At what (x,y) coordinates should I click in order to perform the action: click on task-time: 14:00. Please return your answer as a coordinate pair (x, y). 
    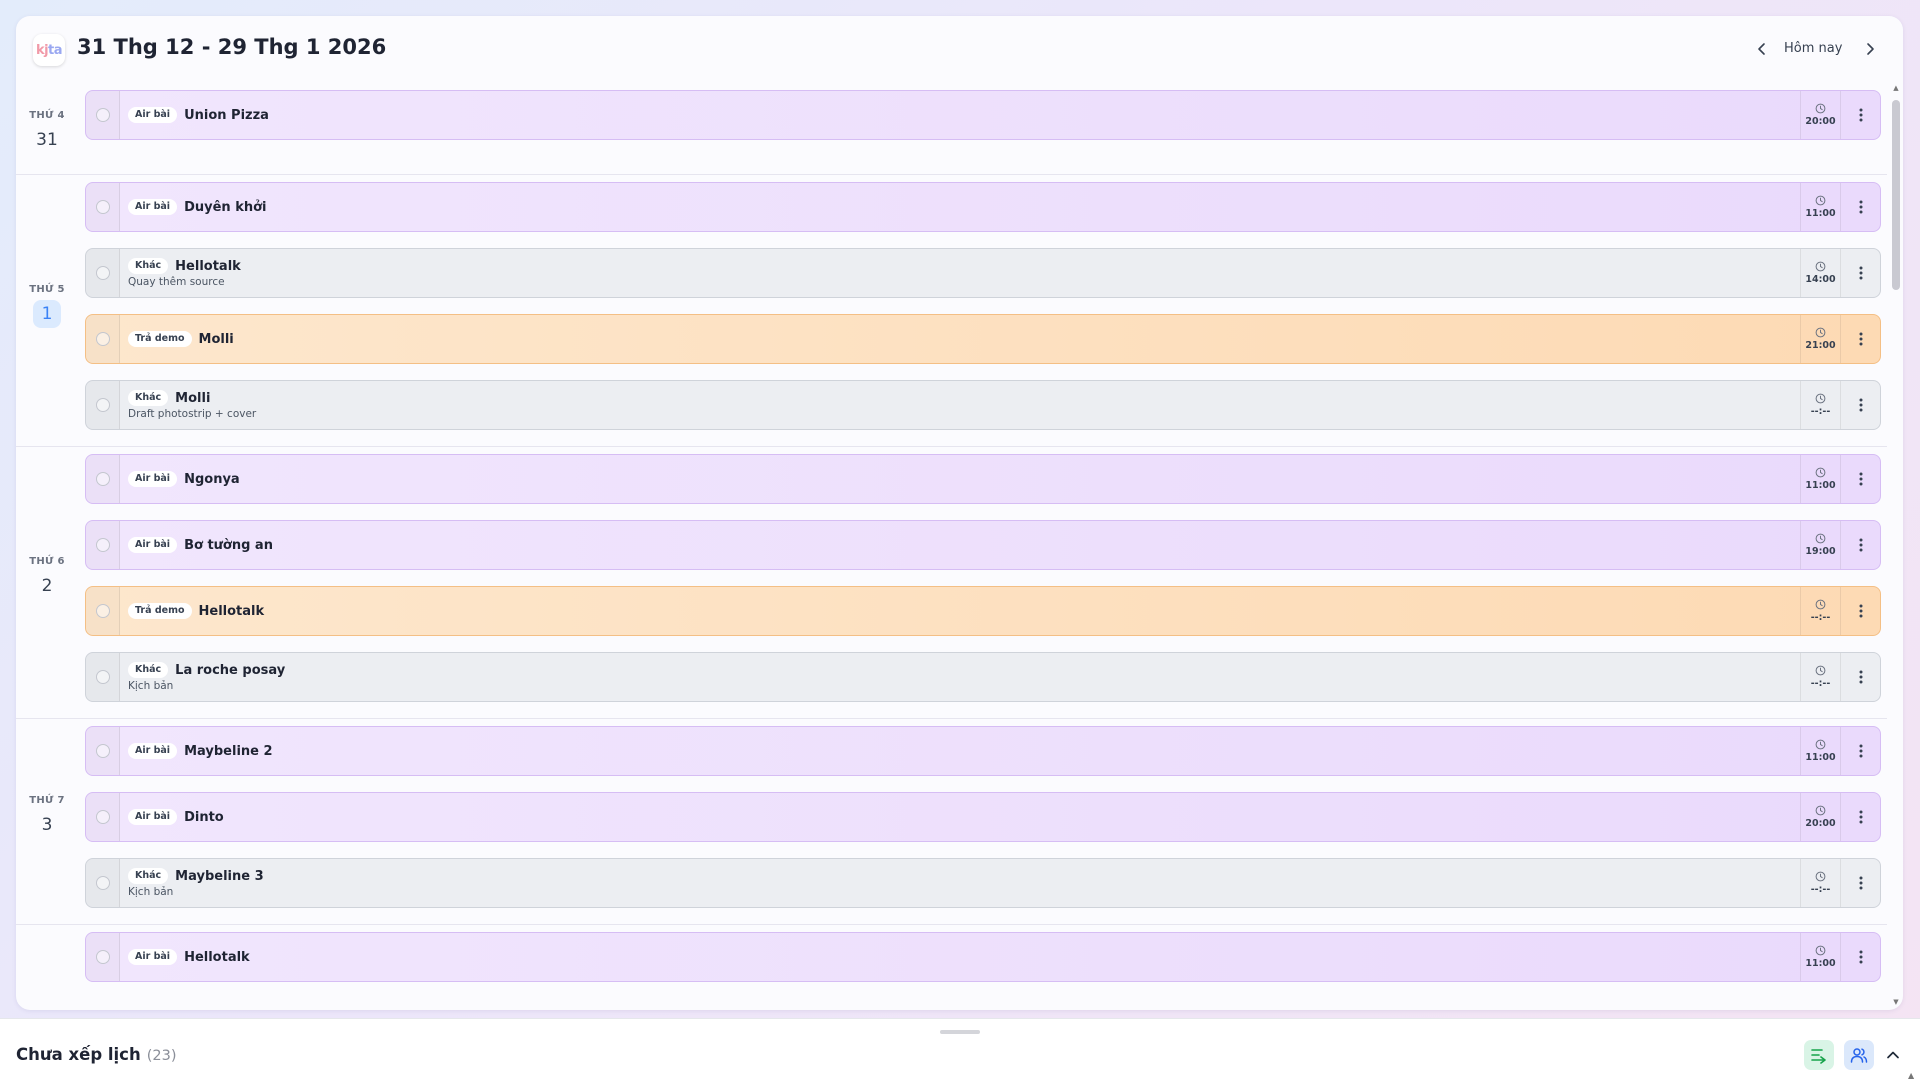
    Looking at the image, I should click on (1820, 273).